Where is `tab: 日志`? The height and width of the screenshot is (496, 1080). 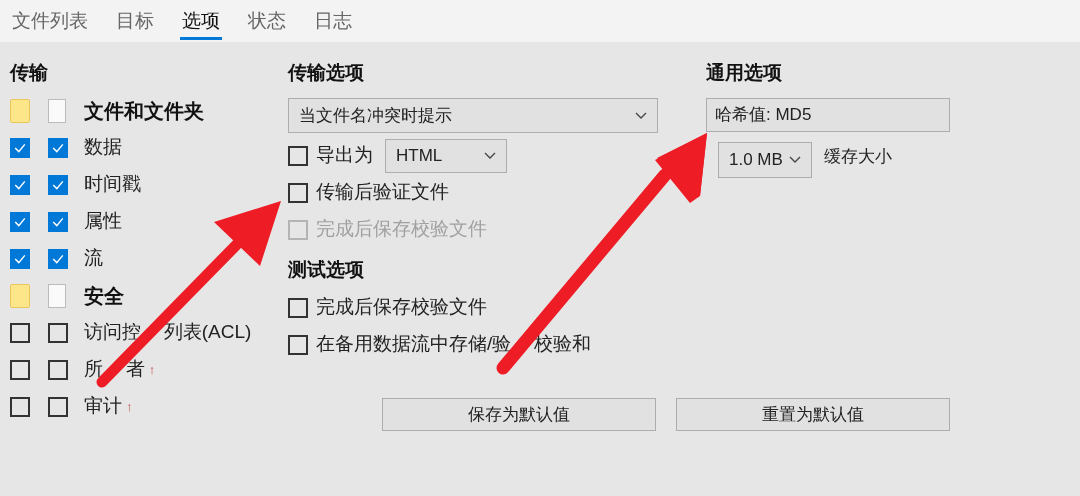
tab: 日志 is located at coordinates (333, 21).